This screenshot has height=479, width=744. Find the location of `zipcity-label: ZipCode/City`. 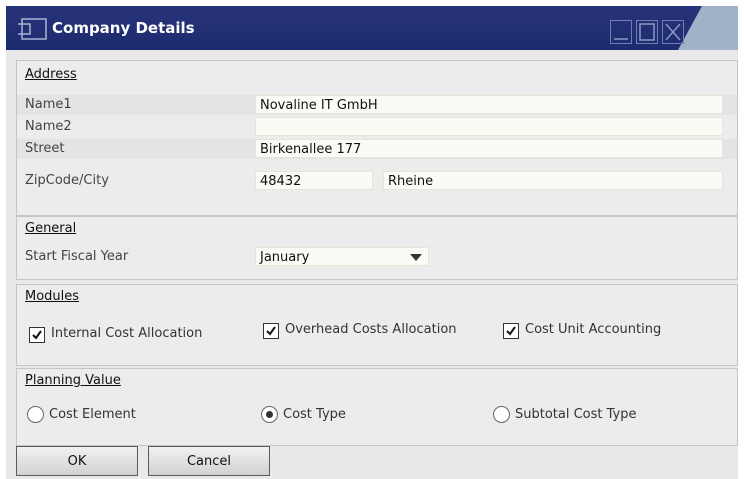

zipcity-label: ZipCode/City is located at coordinates (67, 180).